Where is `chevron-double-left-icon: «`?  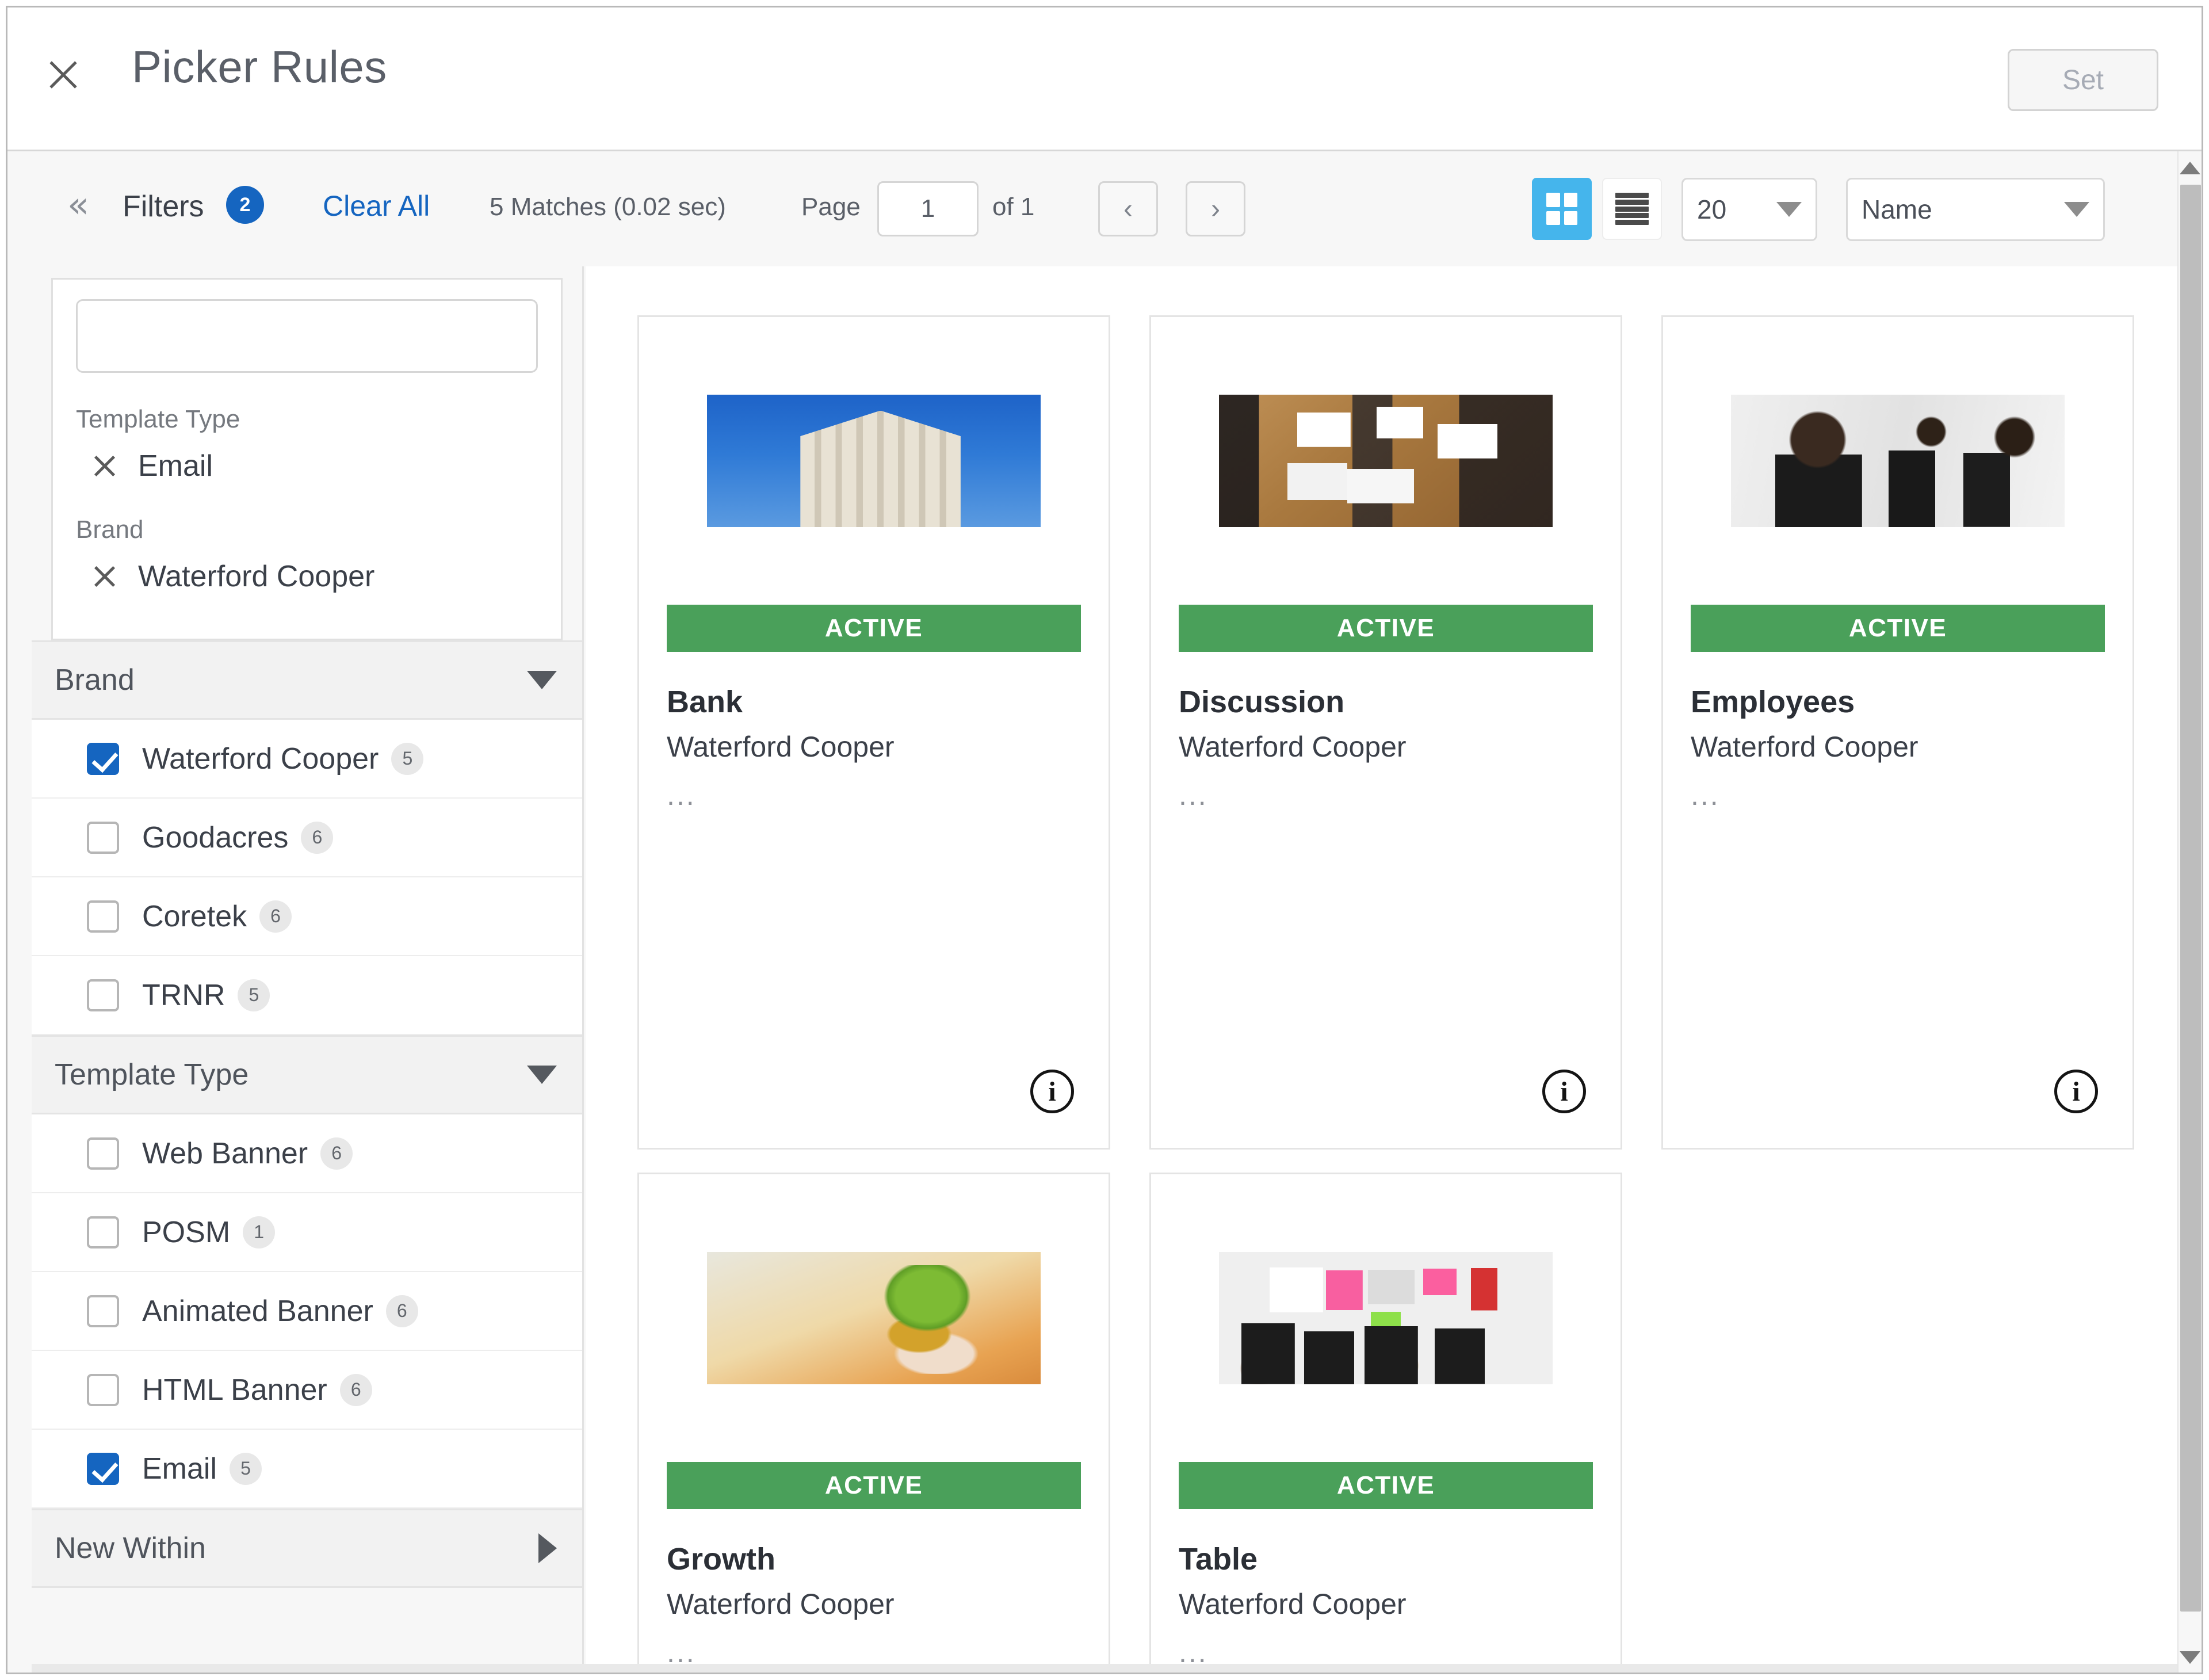 chevron-double-left-icon: « is located at coordinates (78, 205).